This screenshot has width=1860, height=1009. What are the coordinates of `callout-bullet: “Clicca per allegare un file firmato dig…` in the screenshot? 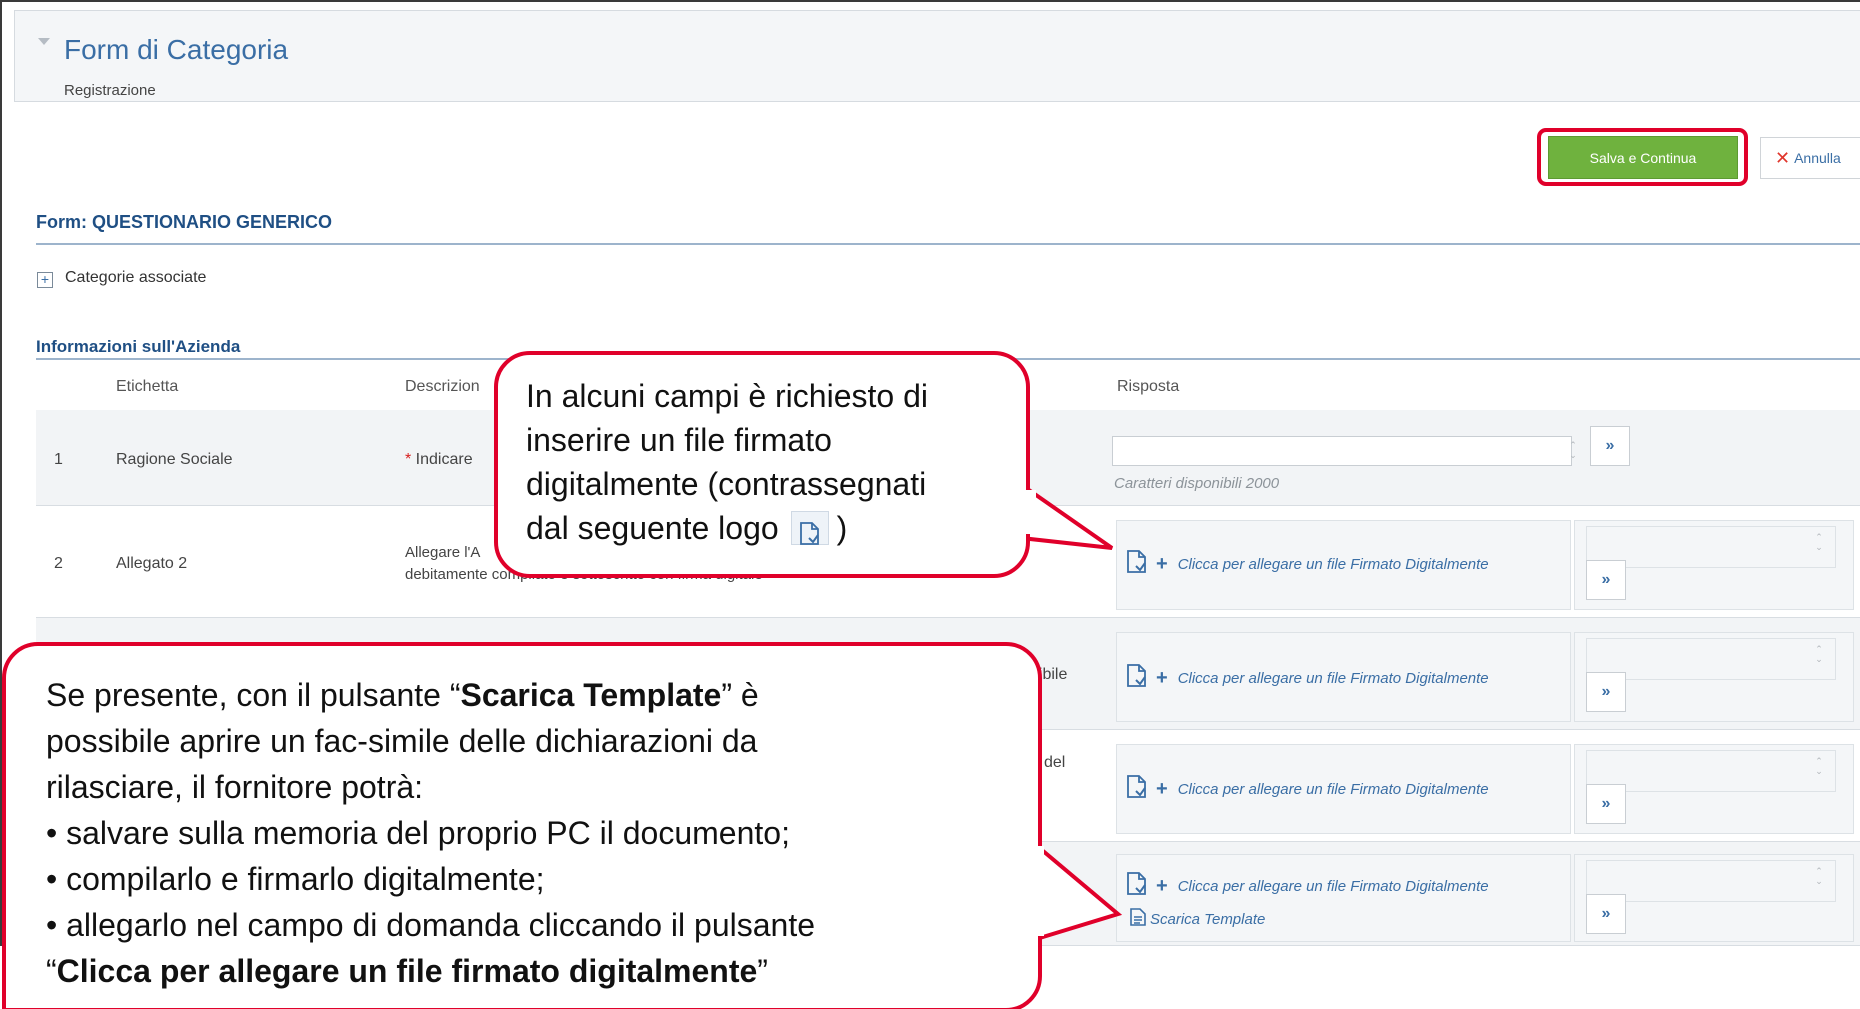 It's located at (407, 971).